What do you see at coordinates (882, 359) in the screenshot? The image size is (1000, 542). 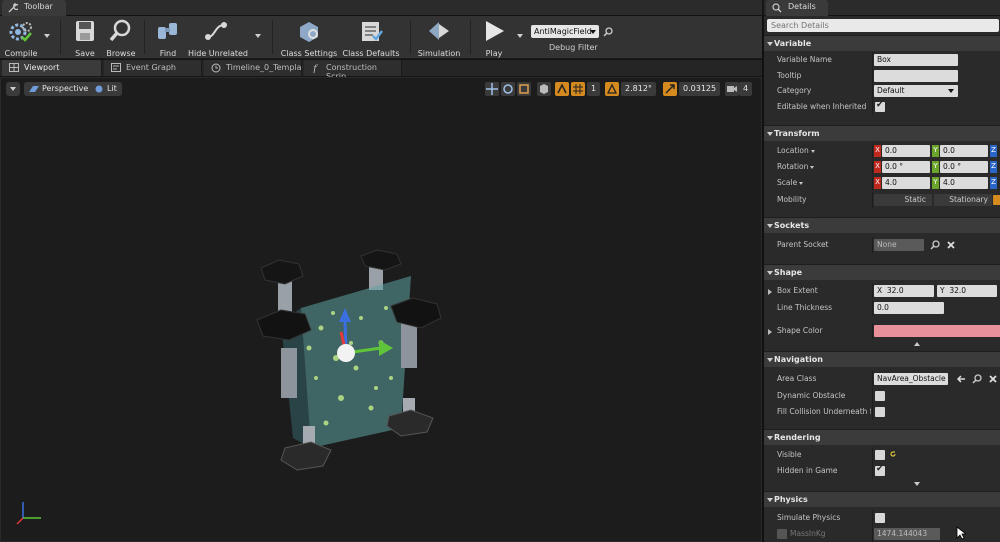 I see `section-navigation: Navigation` at bounding box center [882, 359].